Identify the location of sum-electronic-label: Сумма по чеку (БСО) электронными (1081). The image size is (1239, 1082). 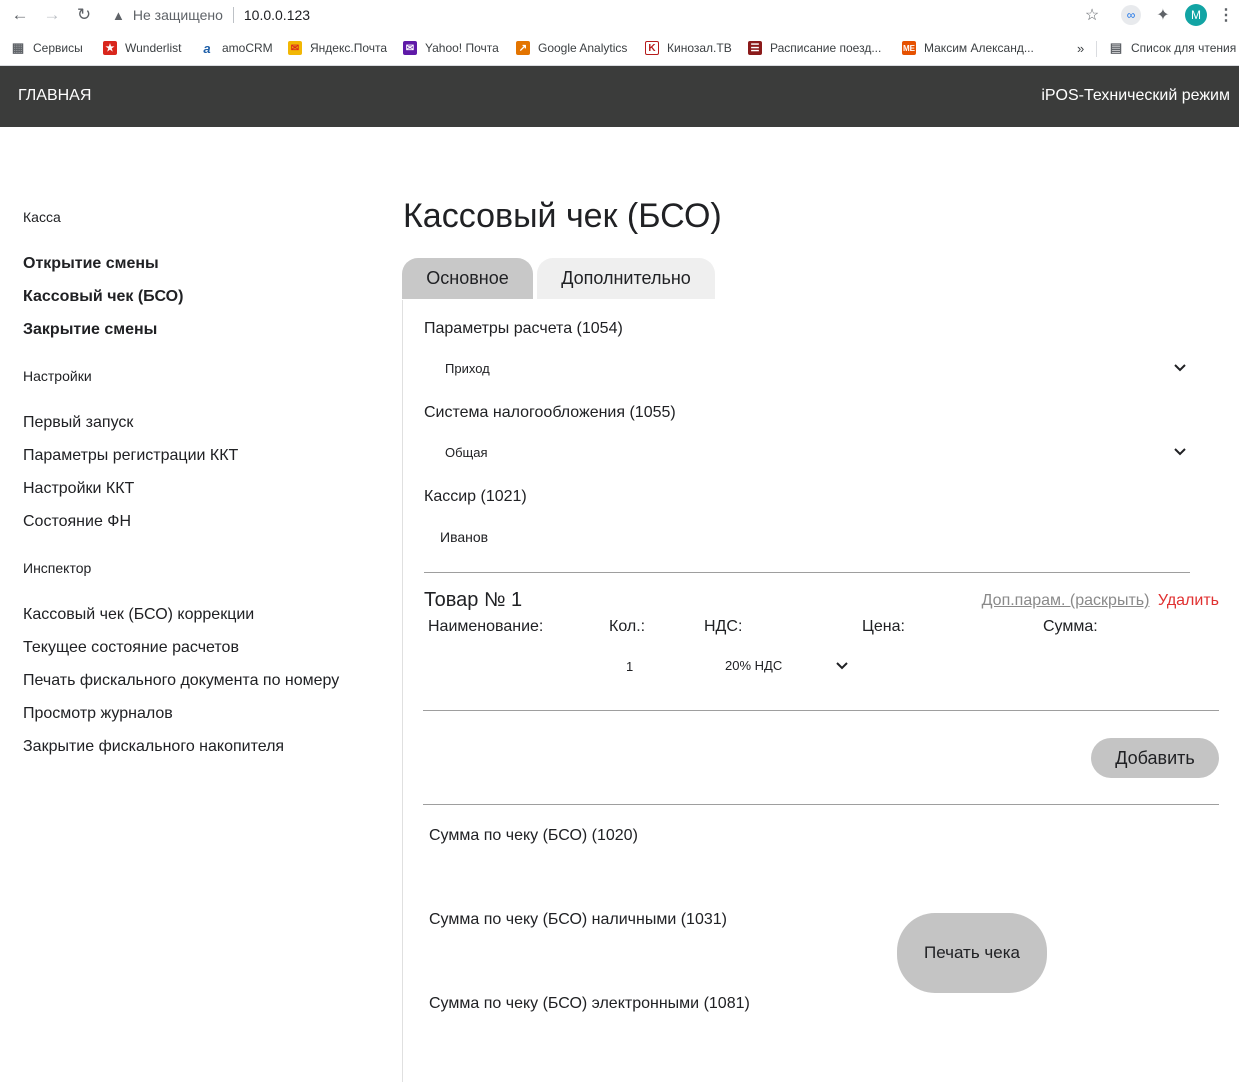
(589, 1003).